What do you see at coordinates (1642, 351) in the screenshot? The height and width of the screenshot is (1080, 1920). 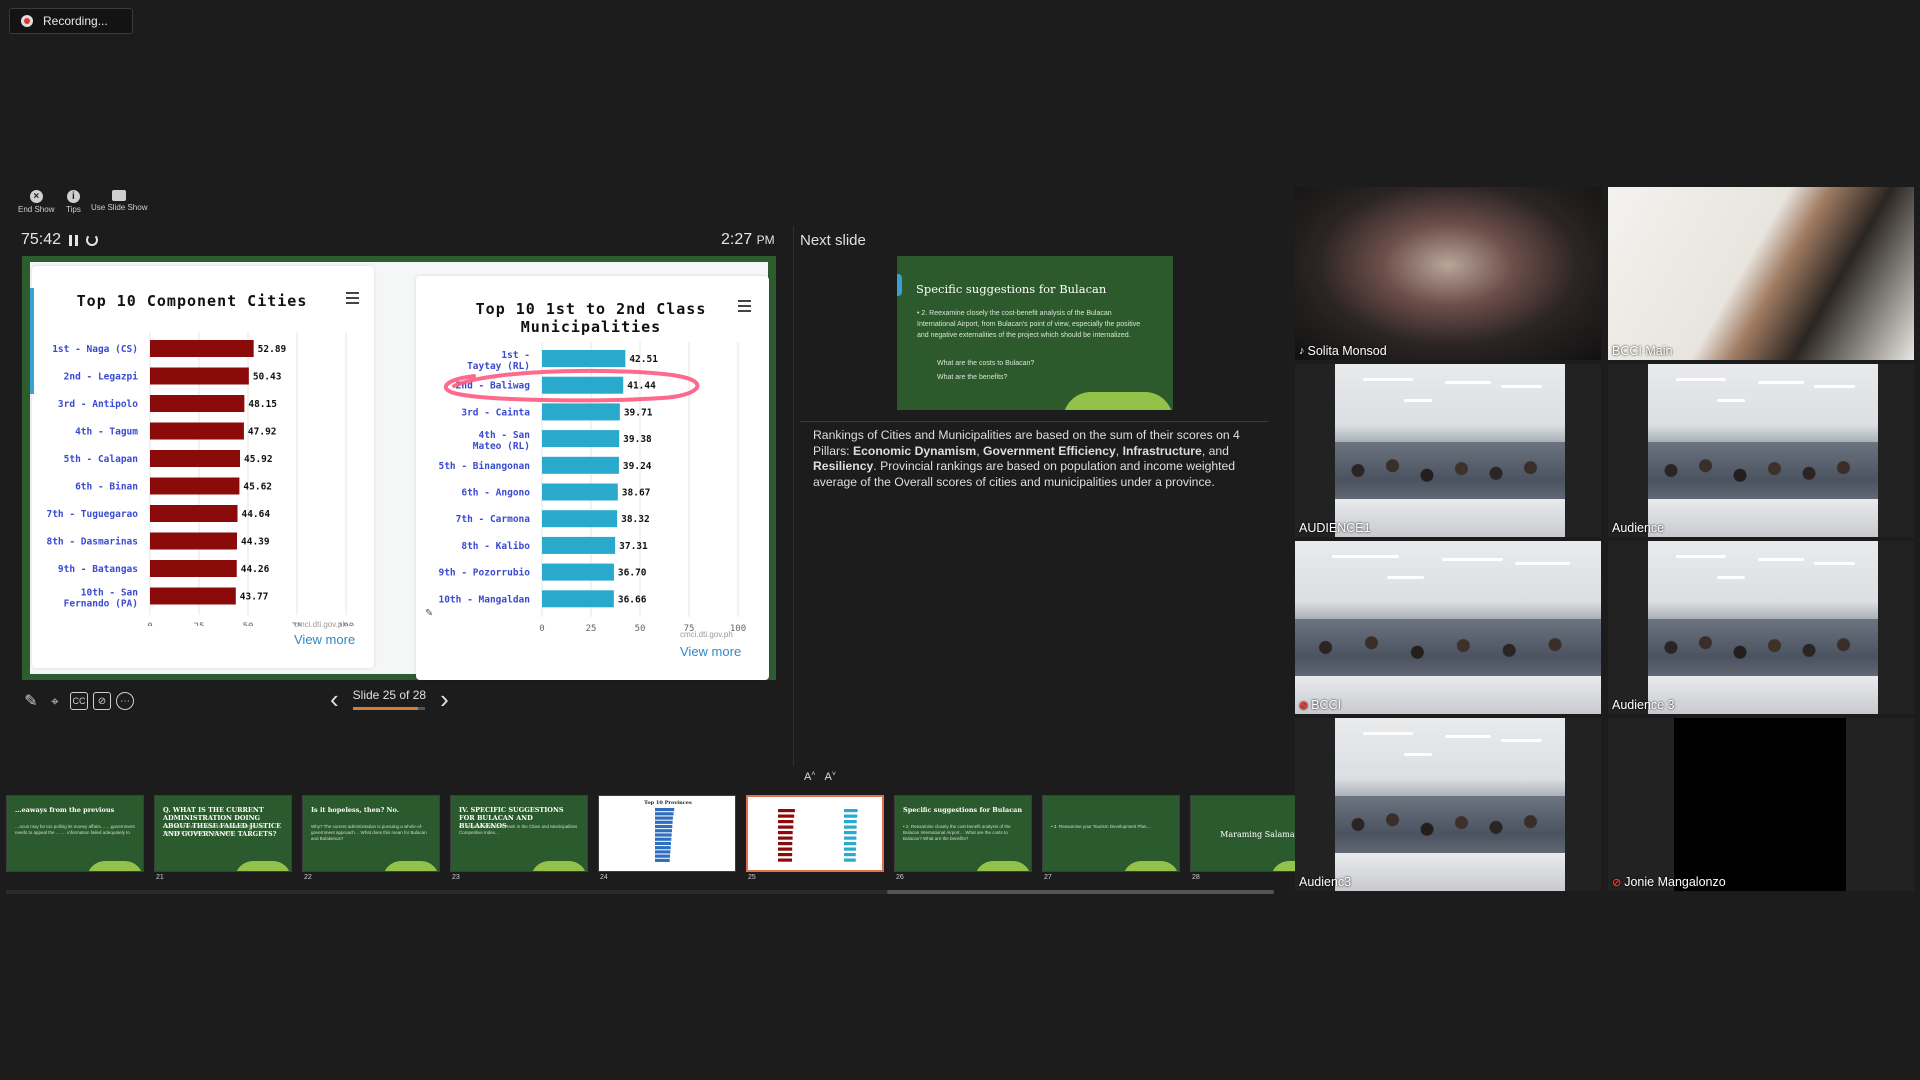 I see `participant-name: BCCI Main` at bounding box center [1642, 351].